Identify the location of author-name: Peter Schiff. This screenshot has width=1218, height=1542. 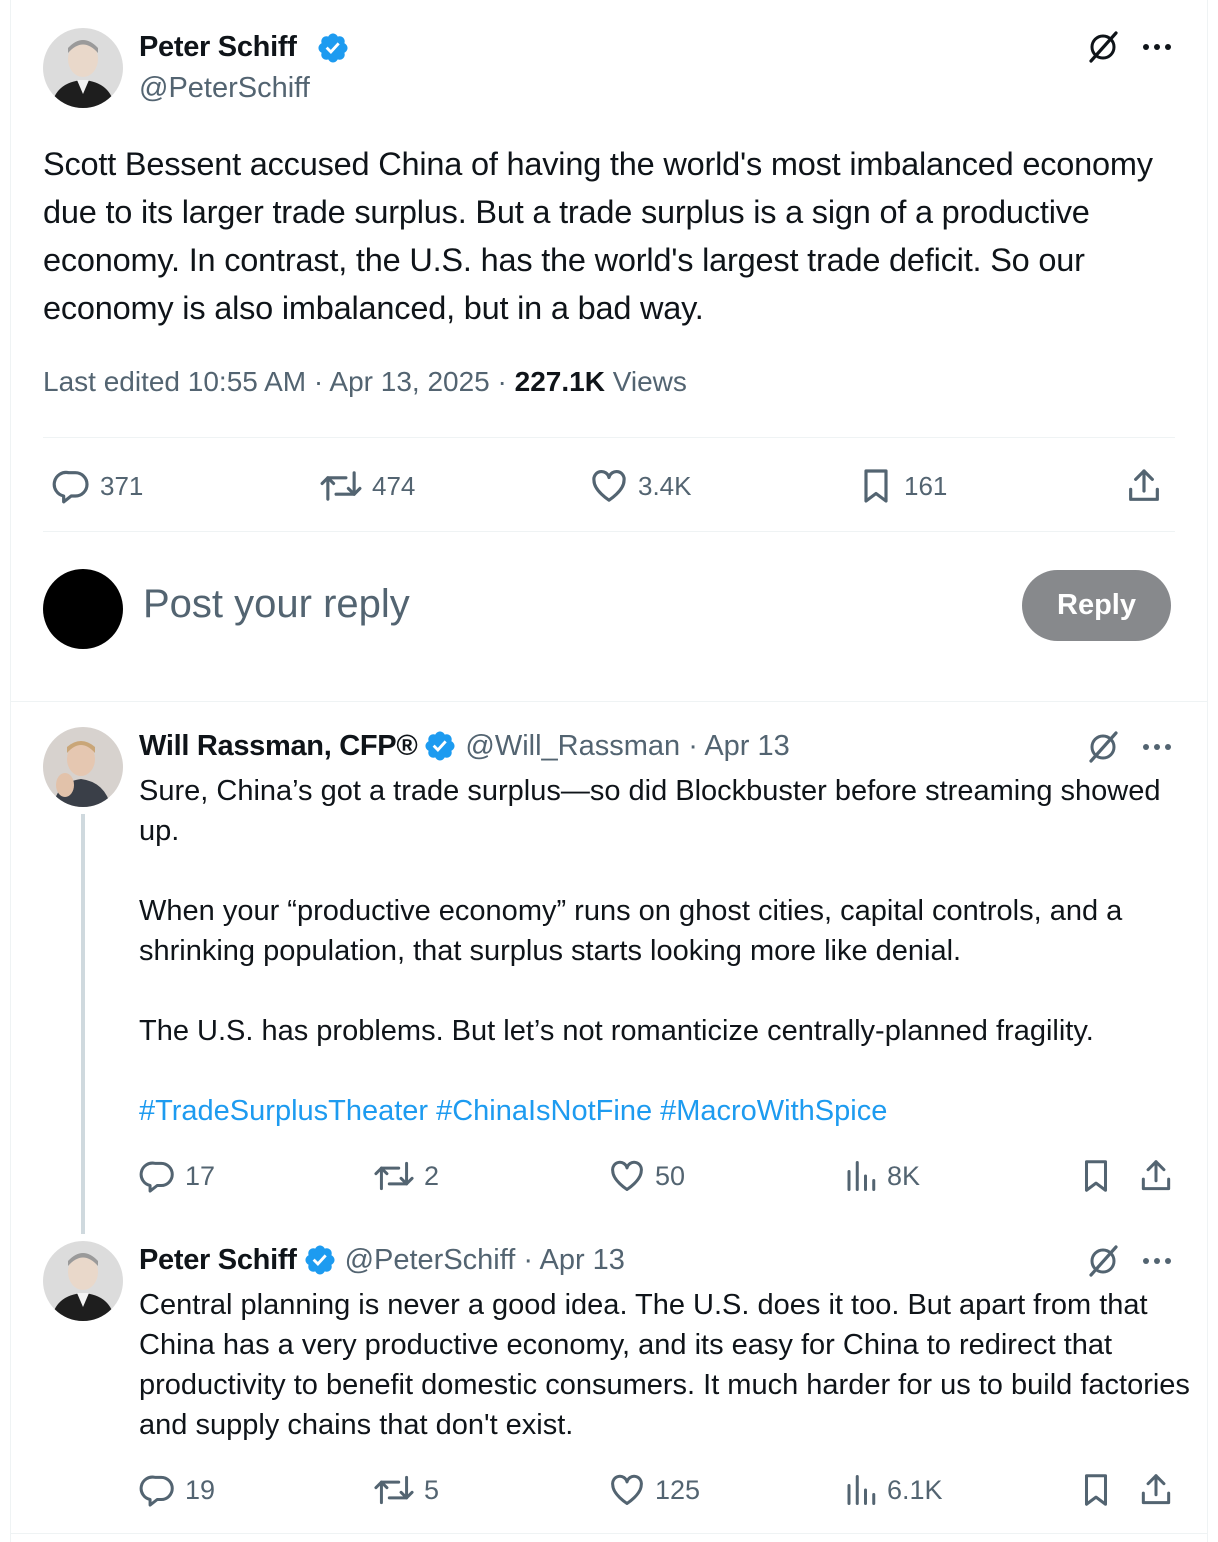
(218, 47).